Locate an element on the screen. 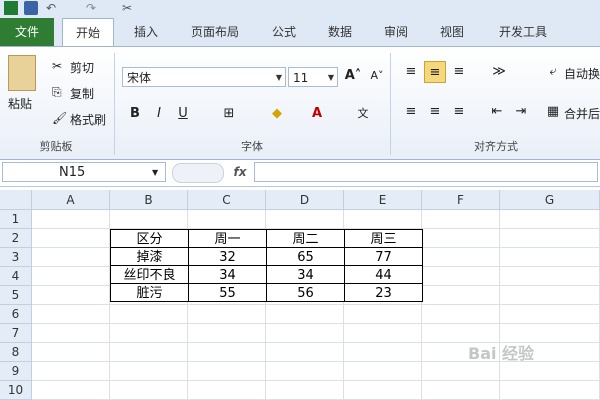 The height and width of the screenshot is (400, 600). tab-formulas: 公式 is located at coordinates (284, 32).